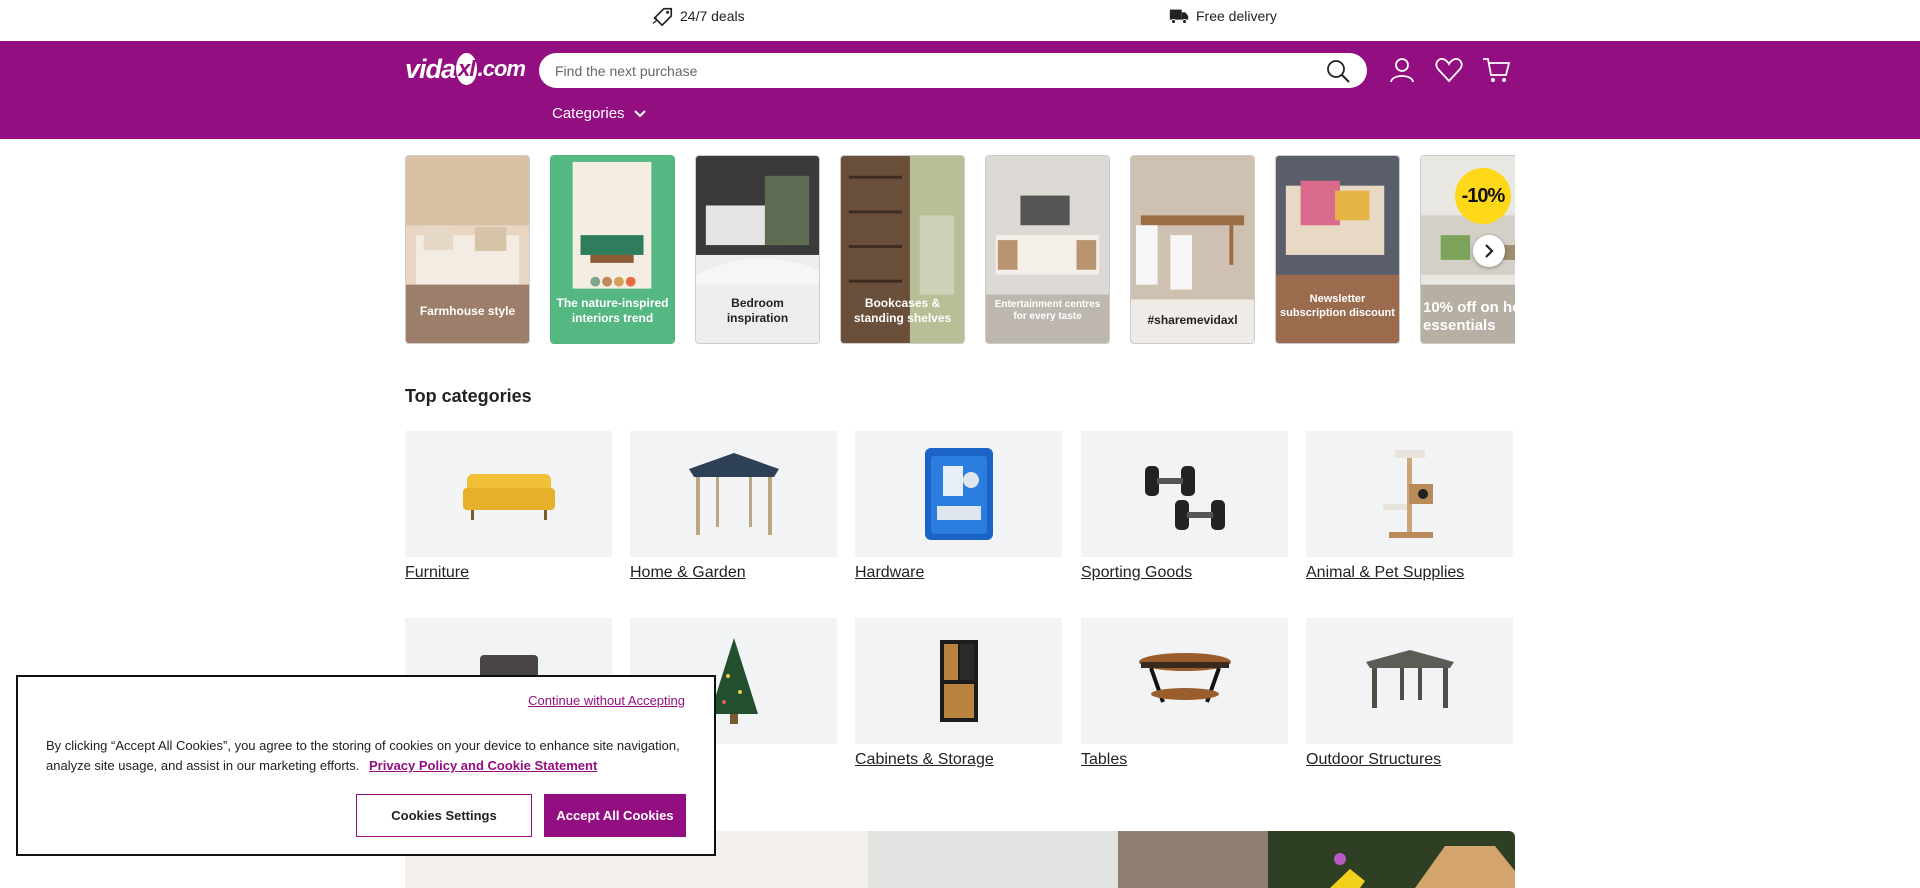 This screenshot has width=1920, height=888. What do you see at coordinates (902, 310) in the screenshot?
I see `carousel-caption: Bookcases & standing shelves` at bounding box center [902, 310].